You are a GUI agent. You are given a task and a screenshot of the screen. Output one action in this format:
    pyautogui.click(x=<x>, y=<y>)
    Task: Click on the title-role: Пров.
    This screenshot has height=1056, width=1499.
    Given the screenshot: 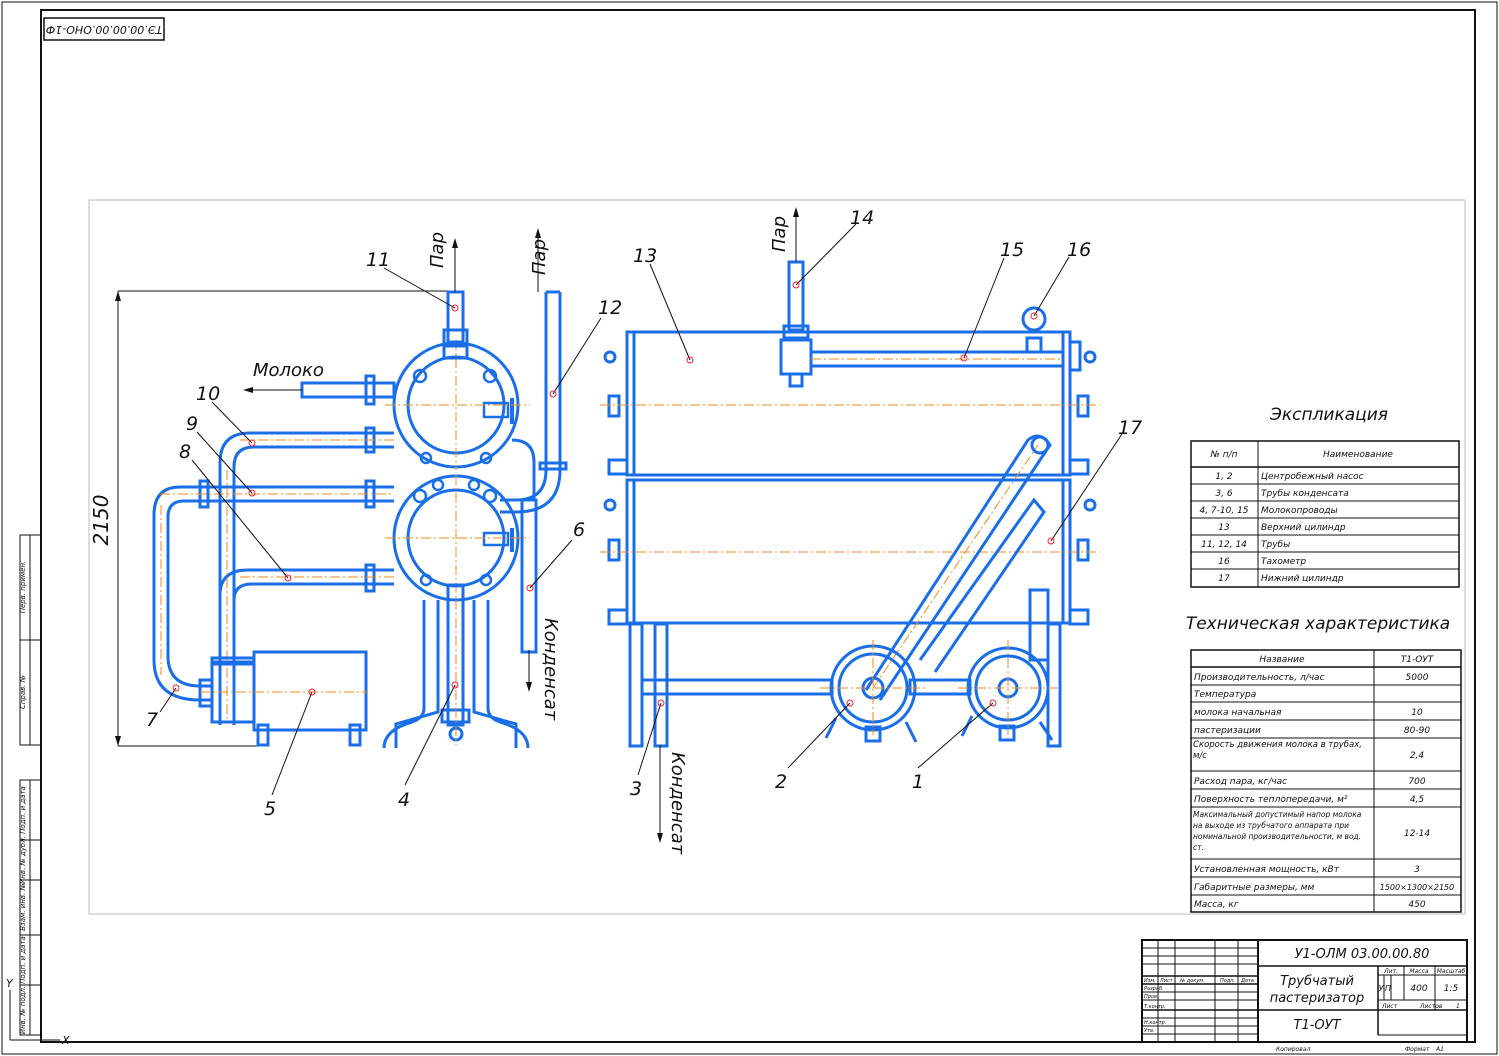 What is the action you would take?
    pyautogui.click(x=1151, y=997)
    